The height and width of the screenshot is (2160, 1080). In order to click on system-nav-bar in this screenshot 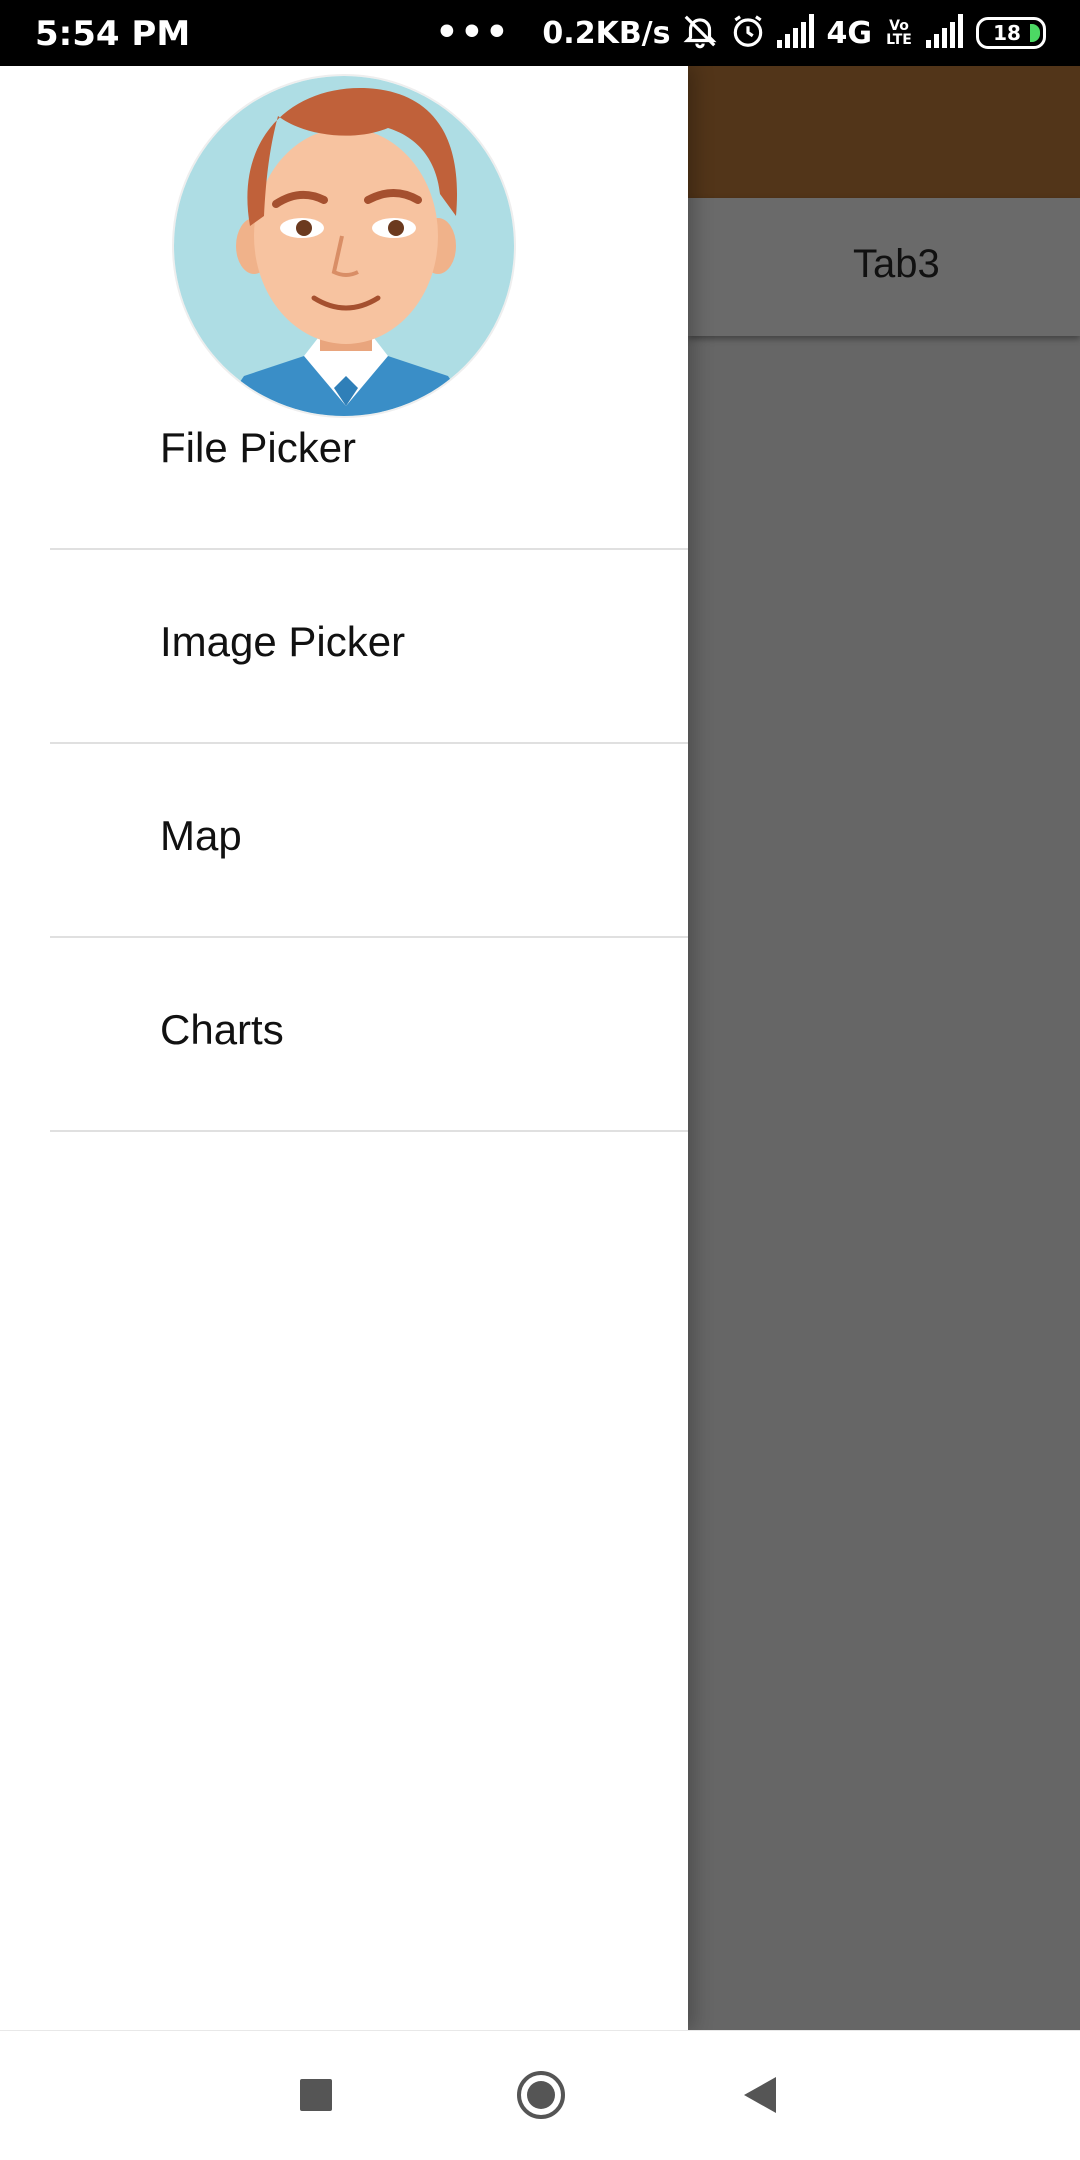, I will do `click(540, 2095)`.